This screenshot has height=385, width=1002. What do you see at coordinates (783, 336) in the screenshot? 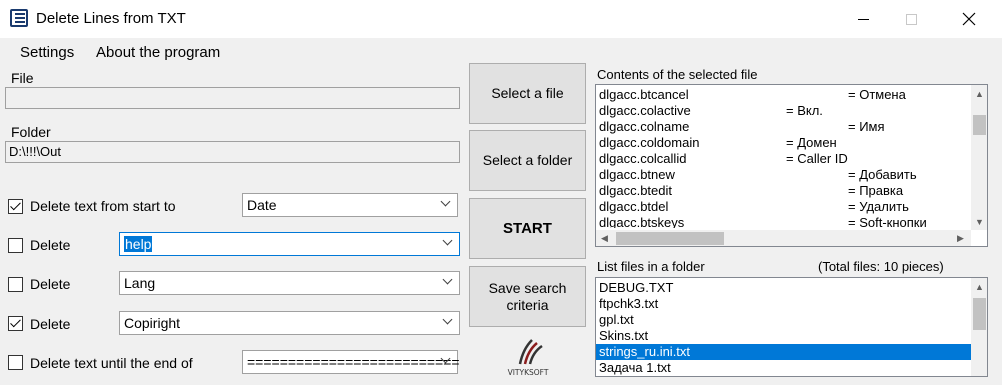
I see `file-list-item: Skins.txt` at bounding box center [783, 336].